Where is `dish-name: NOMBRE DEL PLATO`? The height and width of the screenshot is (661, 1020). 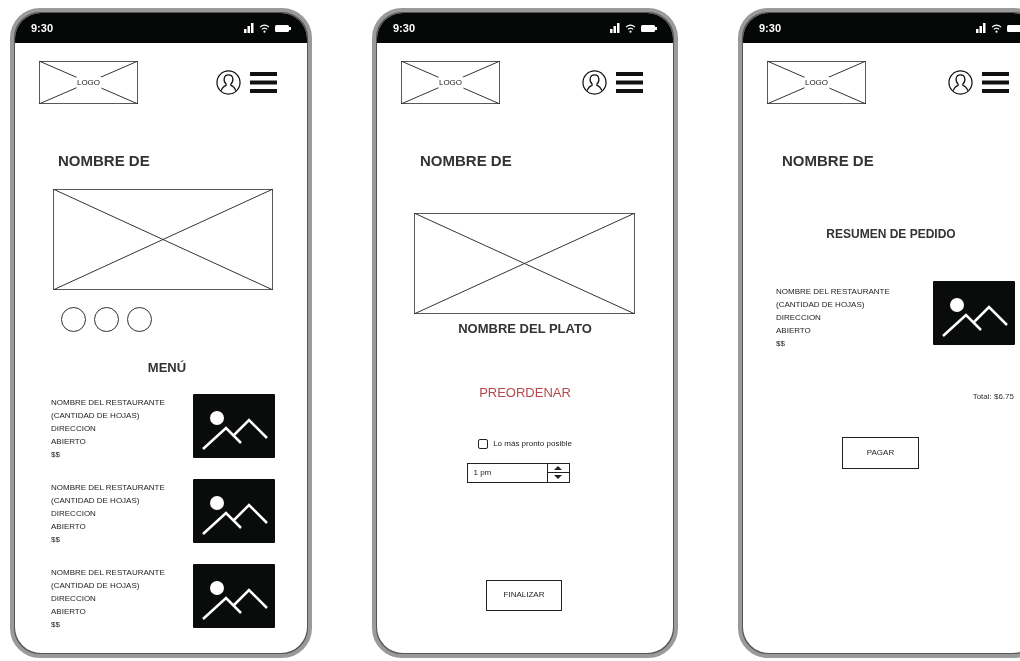
dish-name: NOMBRE DEL PLATO is located at coordinates (525, 328).